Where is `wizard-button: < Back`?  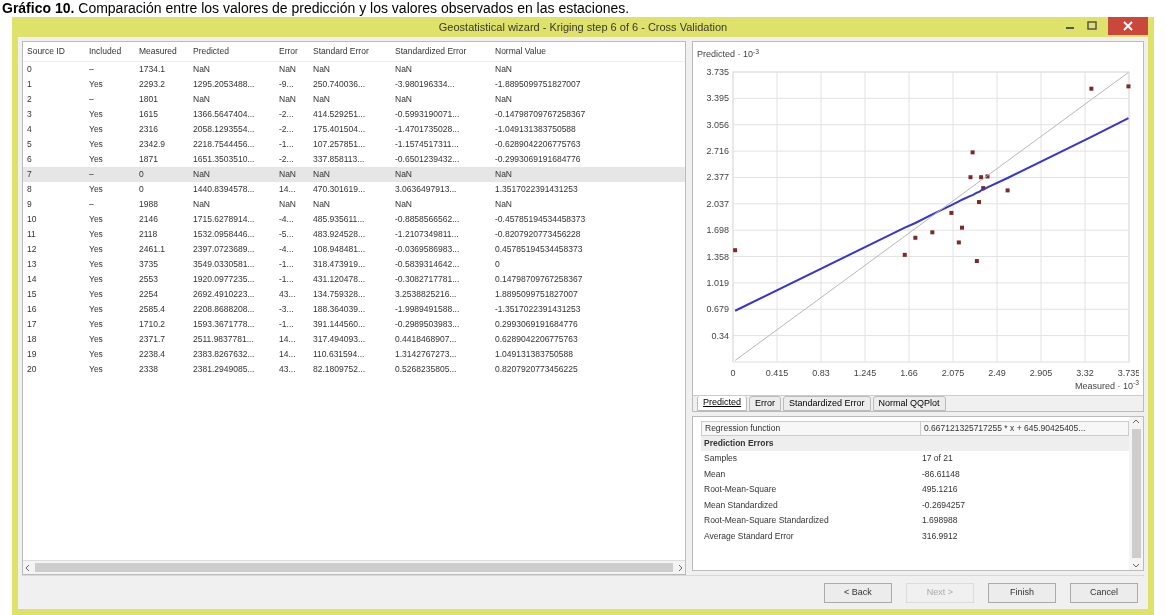
wizard-button: < Back is located at coordinates (858, 592).